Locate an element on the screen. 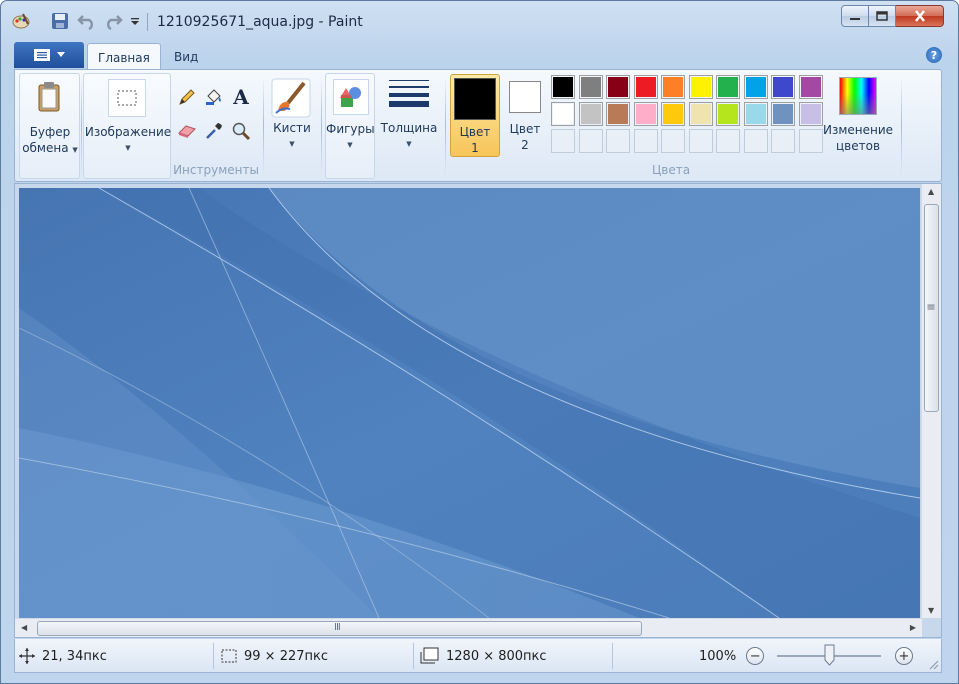 The height and width of the screenshot is (684, 959). horizontal-scrollbar: ◀ III ▶ is located at coordinates (468, 627).